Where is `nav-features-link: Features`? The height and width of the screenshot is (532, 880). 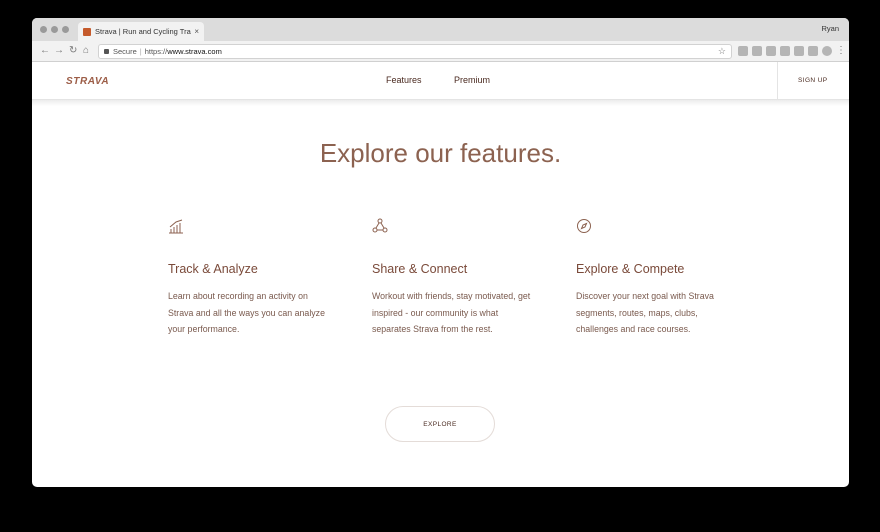 nav-features-link: Features is located at coordinates (404, 80).